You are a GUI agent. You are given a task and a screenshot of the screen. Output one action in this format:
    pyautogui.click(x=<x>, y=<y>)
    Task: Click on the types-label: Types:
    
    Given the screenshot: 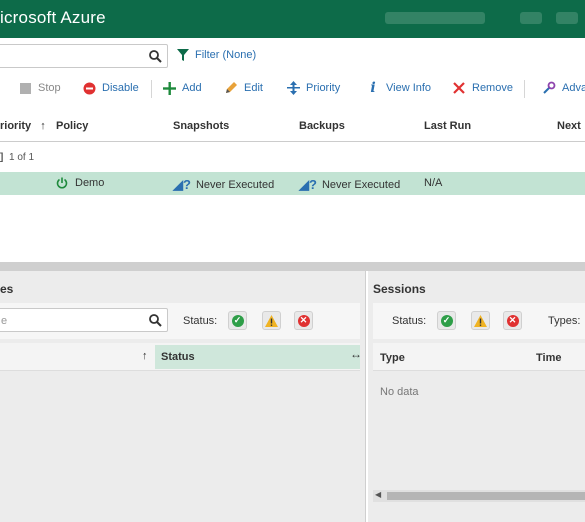 What is the action you would take?
    pyautogui.click(x=564, y=321)
    